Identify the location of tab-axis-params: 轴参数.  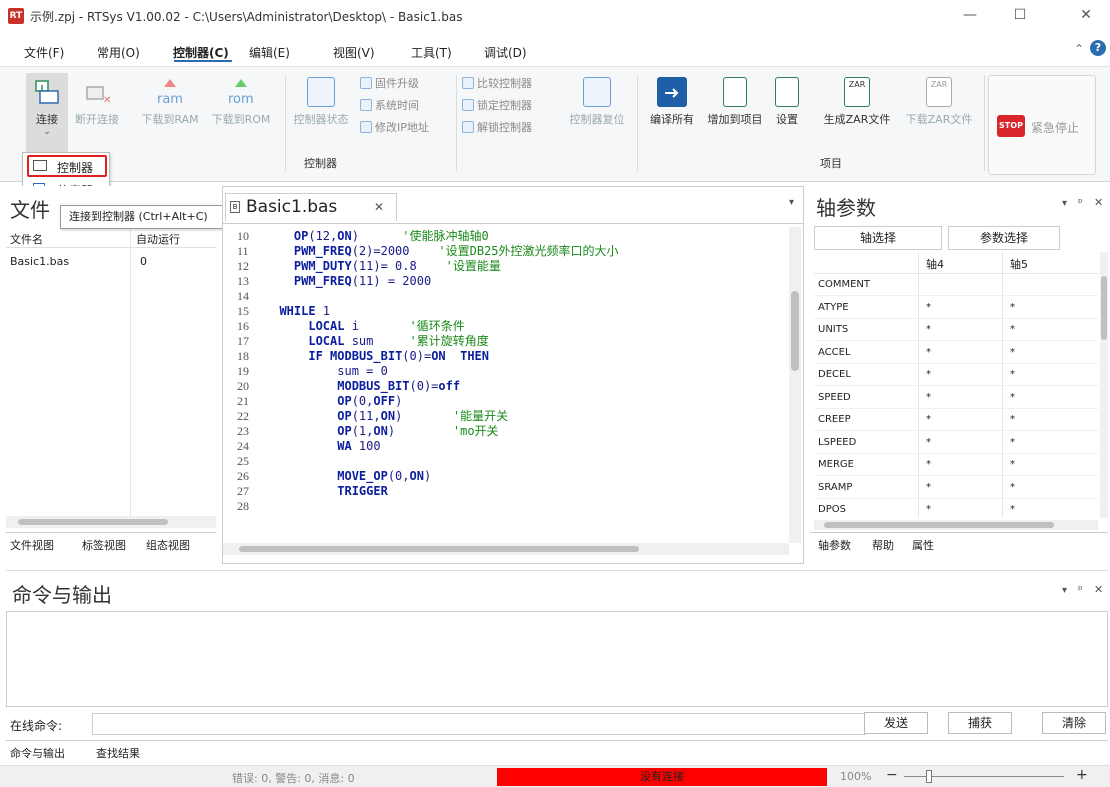
(834, 545).